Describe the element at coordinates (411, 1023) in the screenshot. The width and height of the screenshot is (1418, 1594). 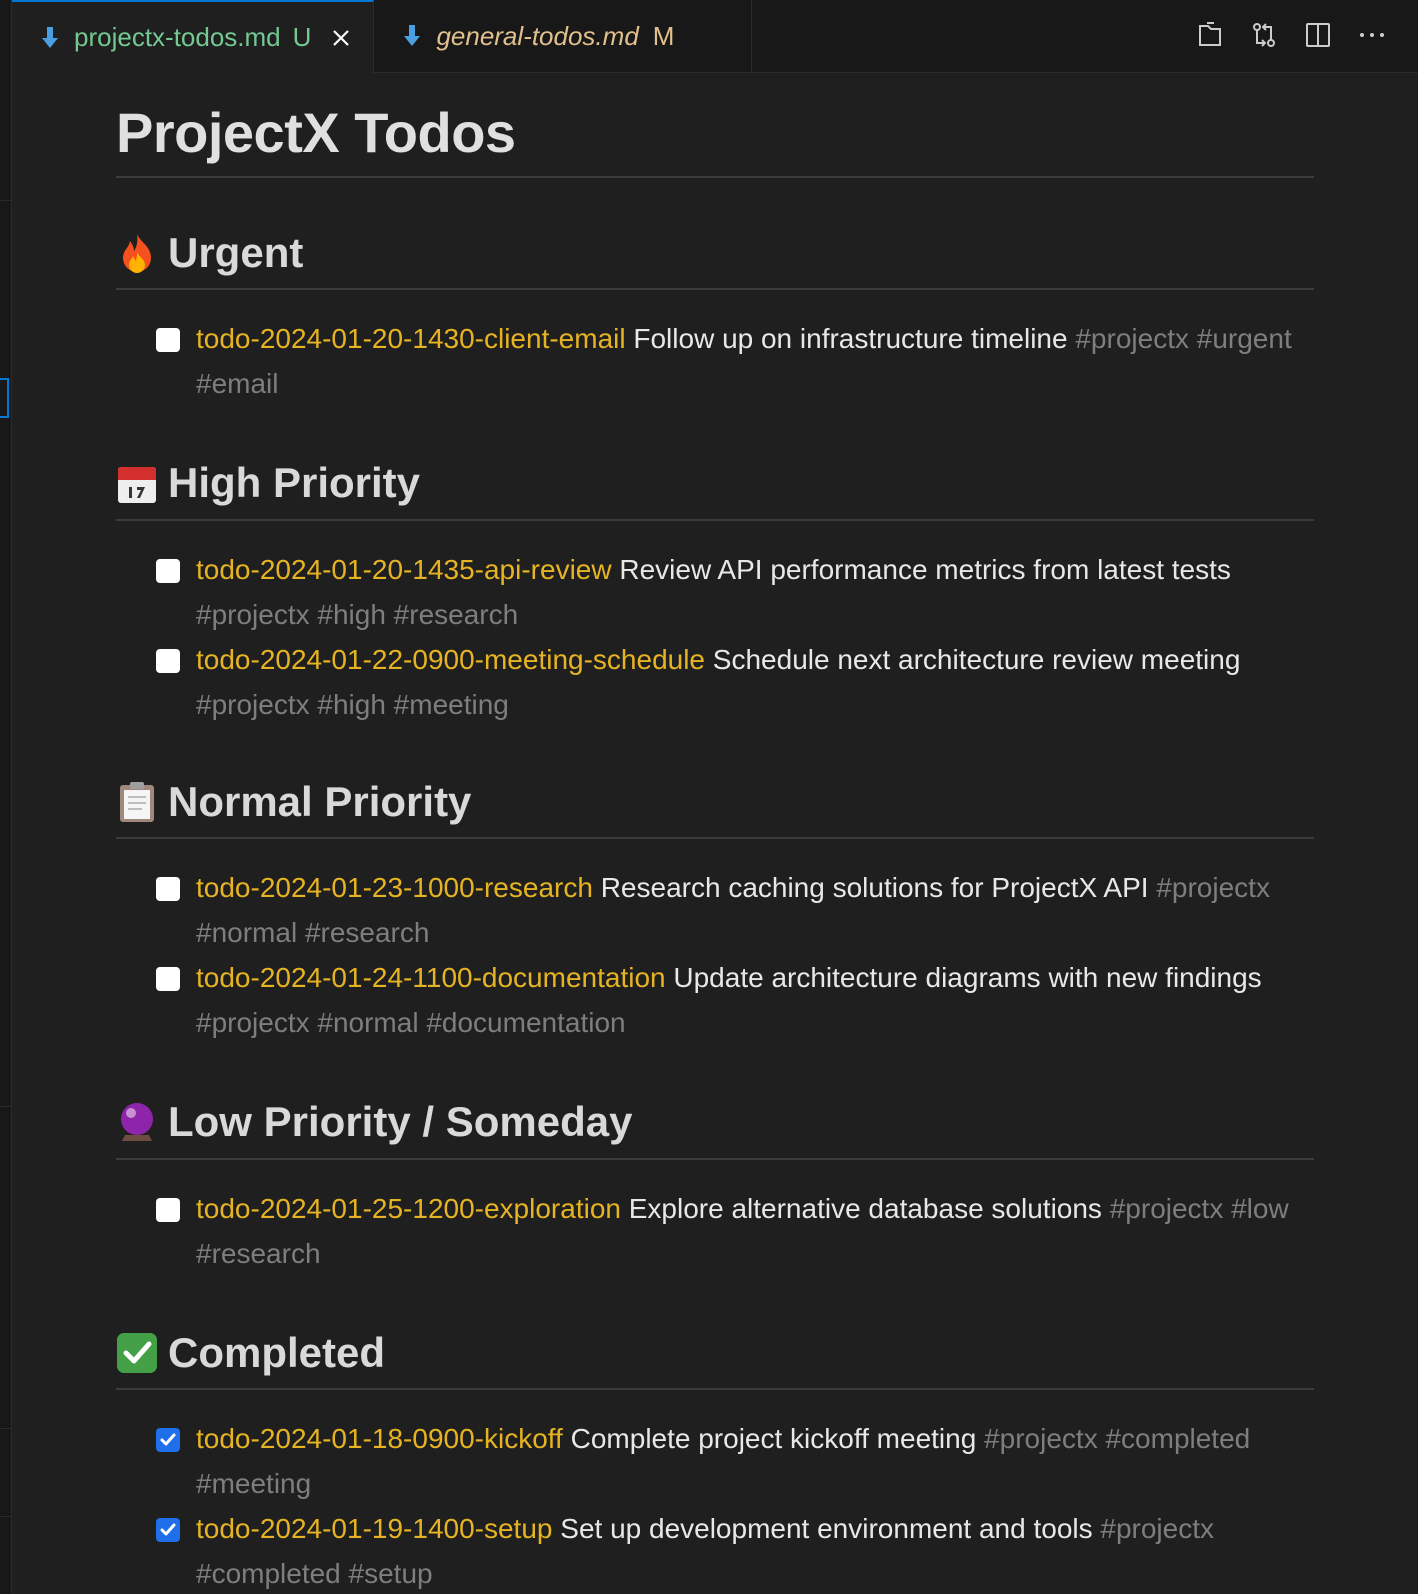
I see `todo-tags: #projectx #normal #documentation` at that location.